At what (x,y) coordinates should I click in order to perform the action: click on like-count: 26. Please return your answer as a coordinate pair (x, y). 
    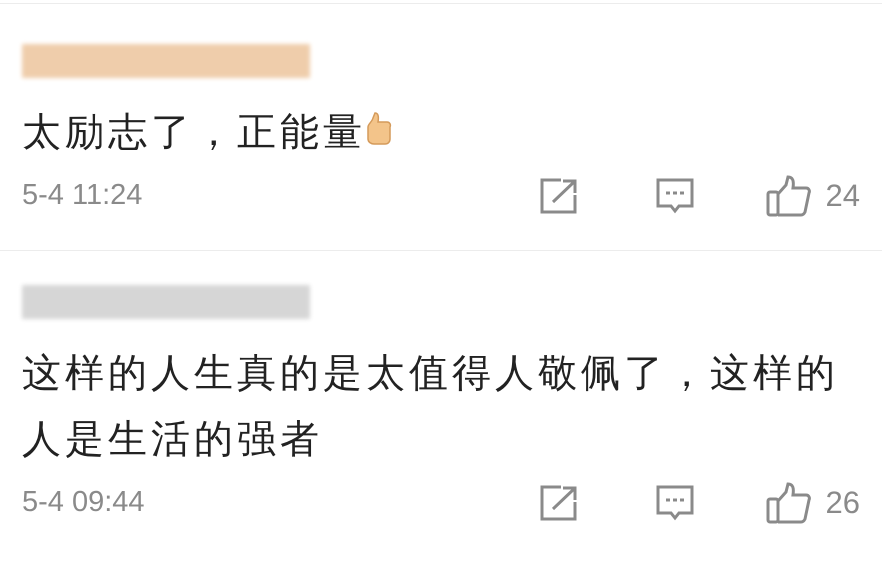
    Looking at the image, I should click on (843, 503).